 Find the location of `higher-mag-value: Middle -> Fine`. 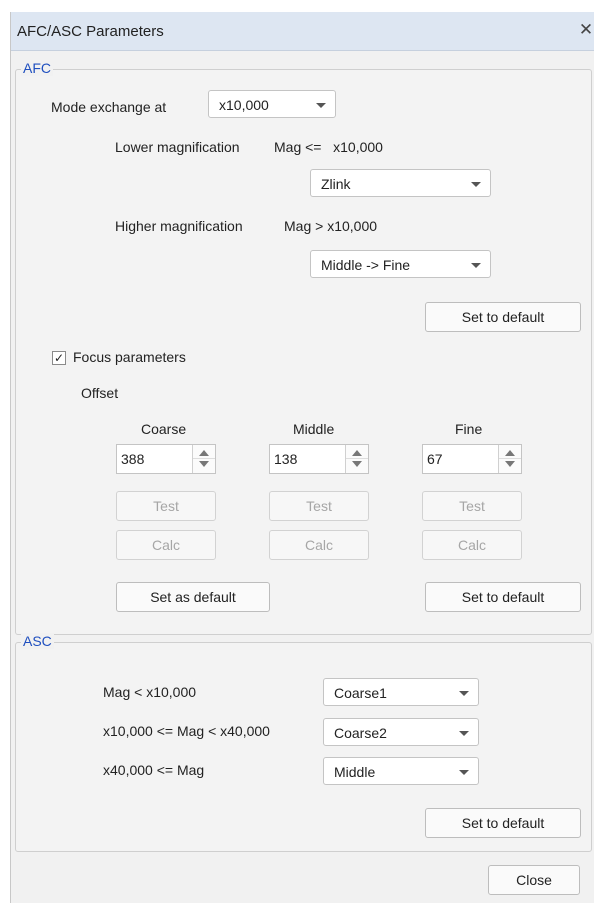

higher-mag-value: Middle -> Fine is located at coordinates (366, 265).